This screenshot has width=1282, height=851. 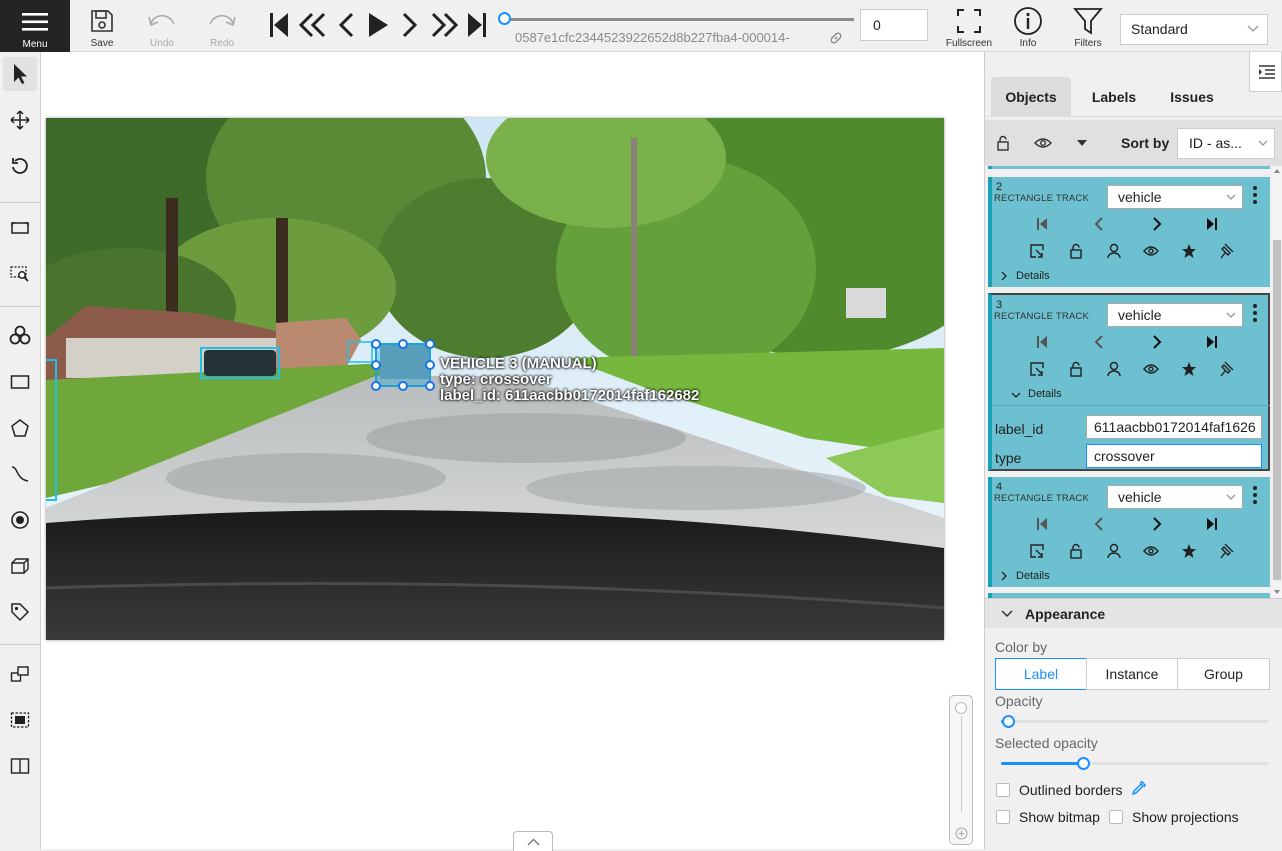 What do you see at coordinates (477, 25) in the screenshot?
I see `last-frame-icon` at bounding box center [477, 25].